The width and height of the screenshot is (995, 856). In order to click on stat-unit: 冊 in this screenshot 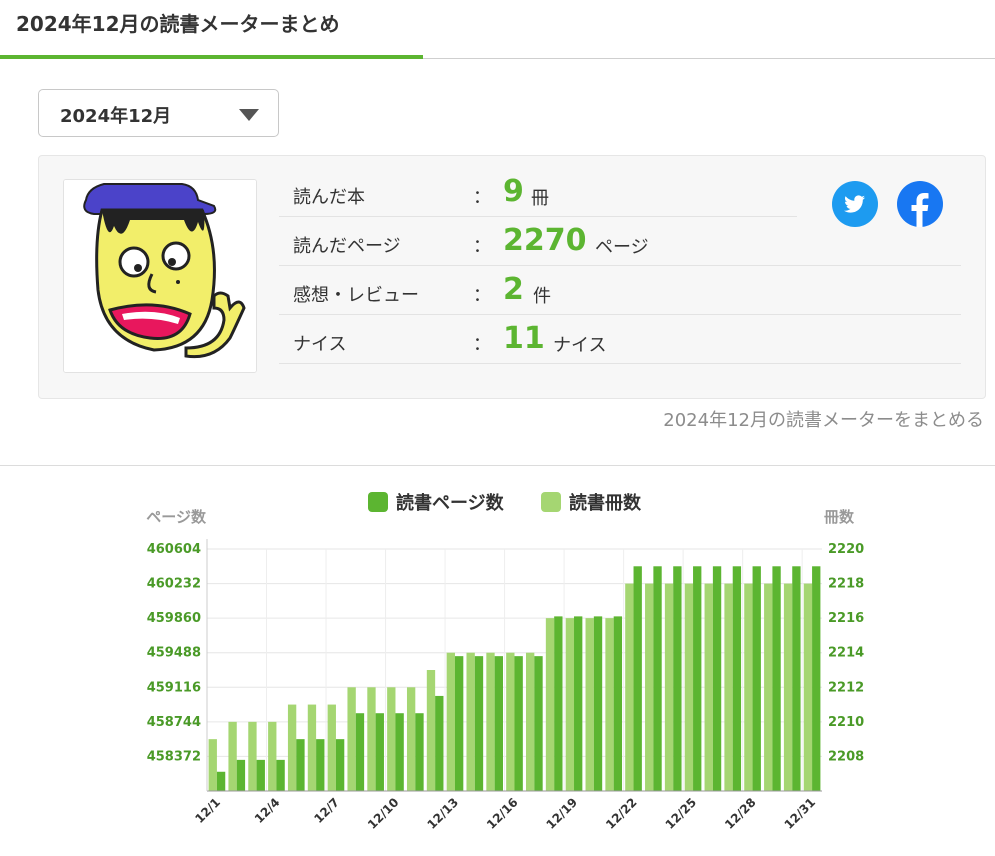, I will do `click(540, 198)`.